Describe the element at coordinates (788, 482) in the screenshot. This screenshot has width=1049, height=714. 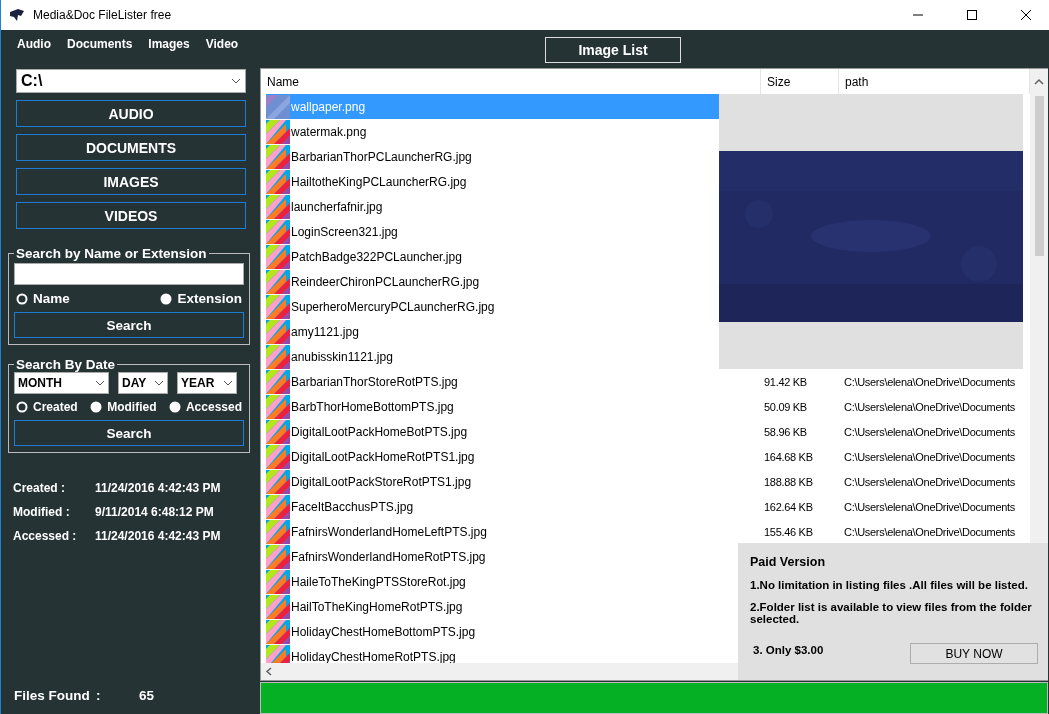
I see `file-size: 188.88 KB` at that location.